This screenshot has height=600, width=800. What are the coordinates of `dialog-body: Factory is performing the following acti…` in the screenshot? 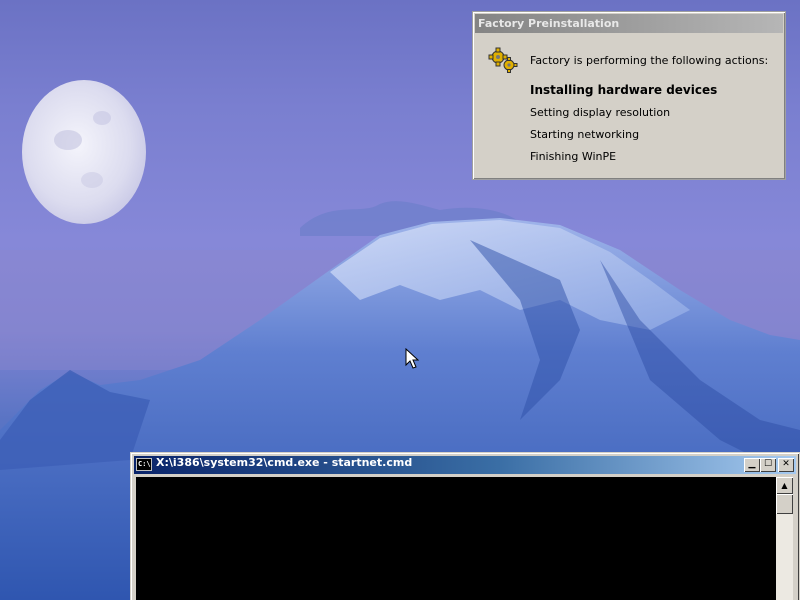 It's located at (629, 107).